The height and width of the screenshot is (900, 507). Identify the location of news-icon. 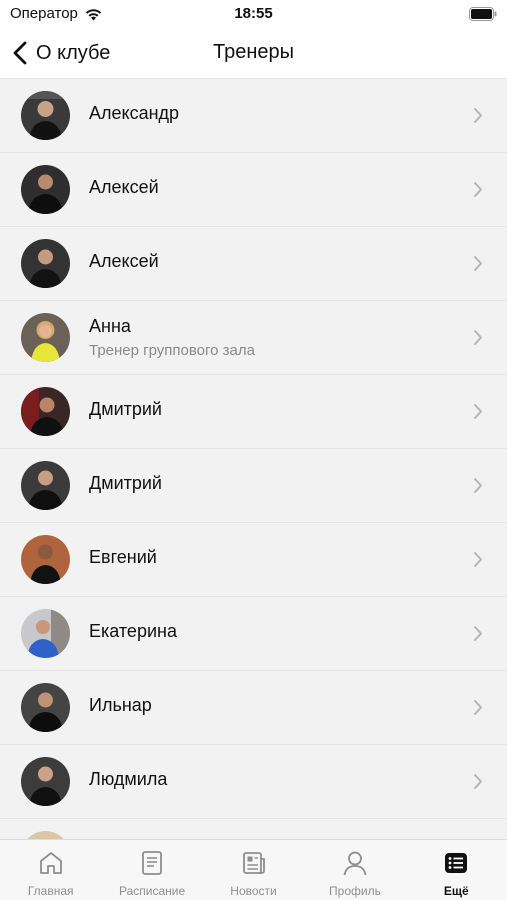
(253, 863).